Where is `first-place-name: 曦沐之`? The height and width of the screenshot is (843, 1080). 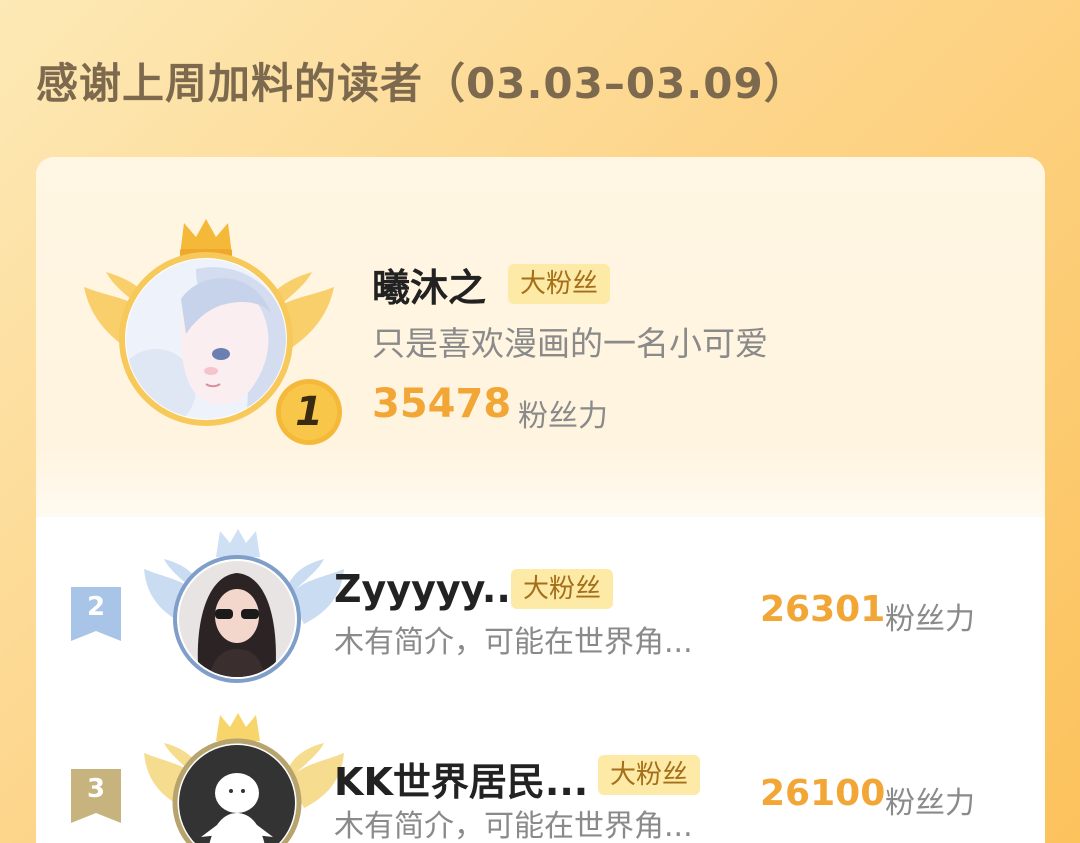
first-place-name: 曦沐之 is located at coordinates (429, 284).